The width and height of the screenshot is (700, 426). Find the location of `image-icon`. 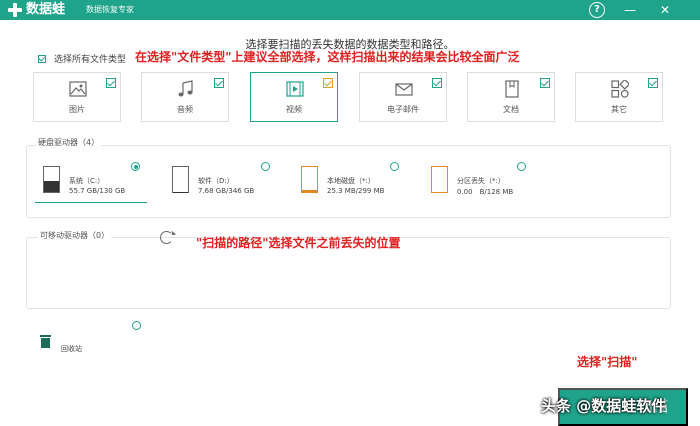

image-icon is located at coordinates (78, 89).